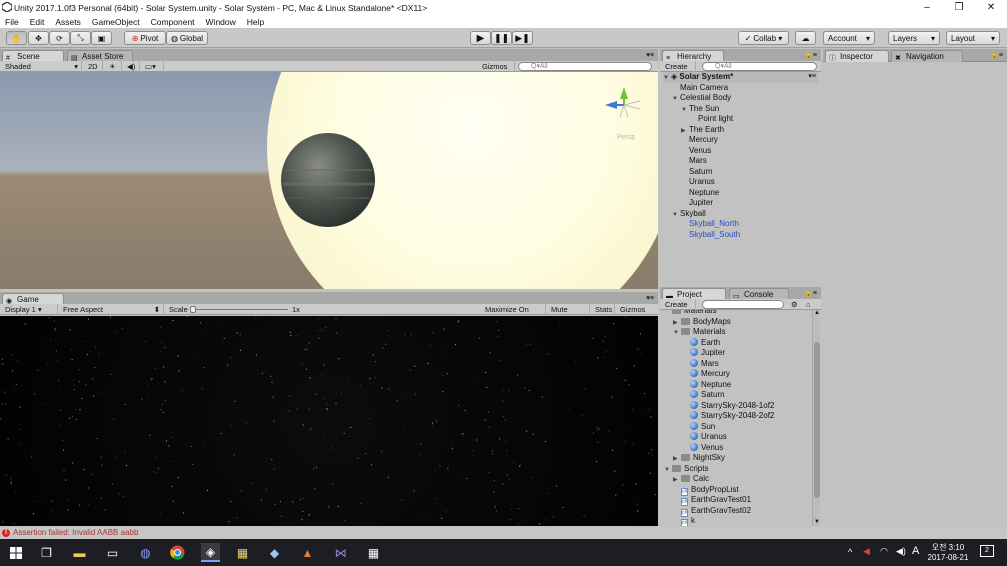 This screenshot has height=566, width=1007. I want to click on maximize-on-play-toggle: Maximize On Play, so click(514, 314).